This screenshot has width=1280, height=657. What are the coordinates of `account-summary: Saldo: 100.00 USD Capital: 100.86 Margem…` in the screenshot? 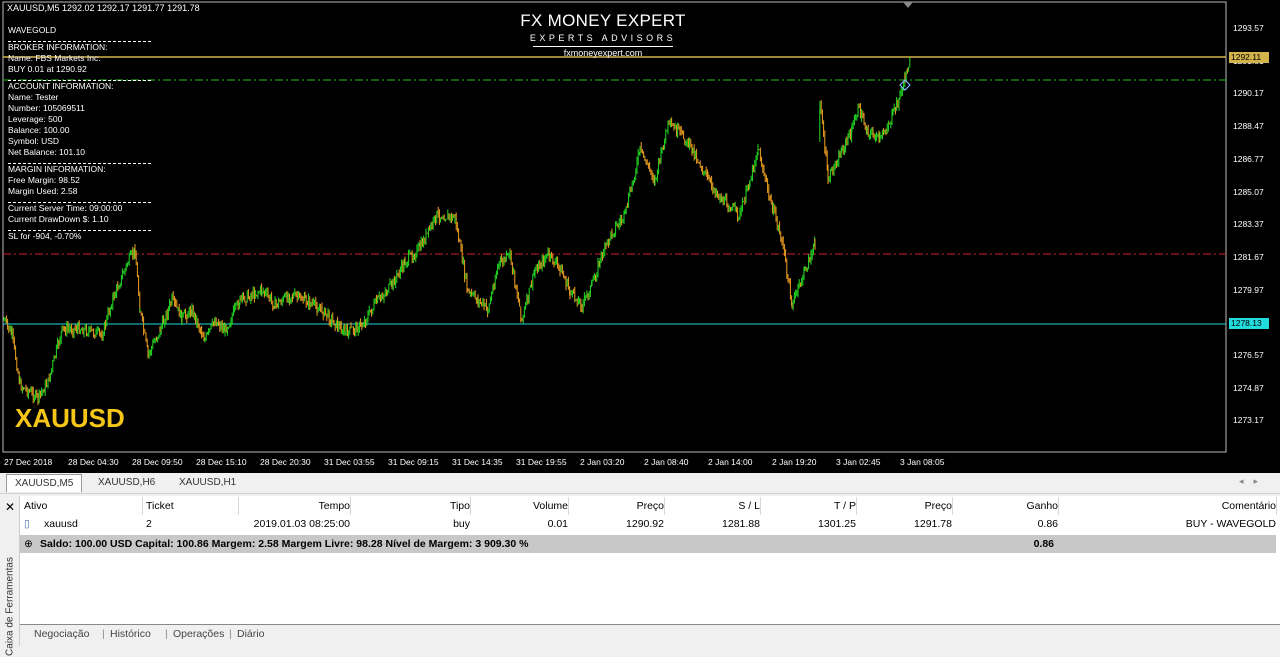 It's located at (284, 544).